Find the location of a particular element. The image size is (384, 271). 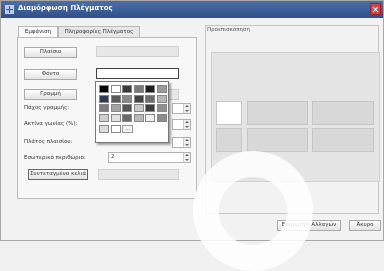

line-width-label: Πάχος γραμμής: is located at coordinates (47, 108).